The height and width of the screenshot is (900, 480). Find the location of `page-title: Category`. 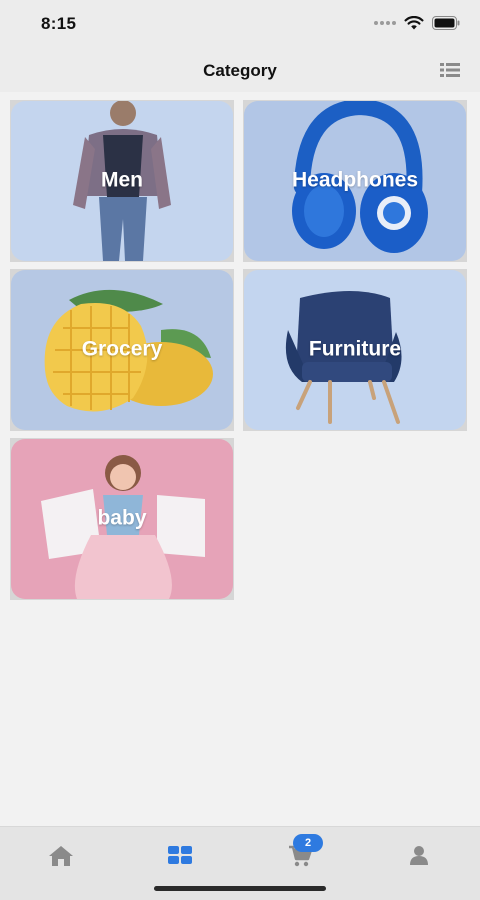

page-title: Category is located at coordinates (240, 70).